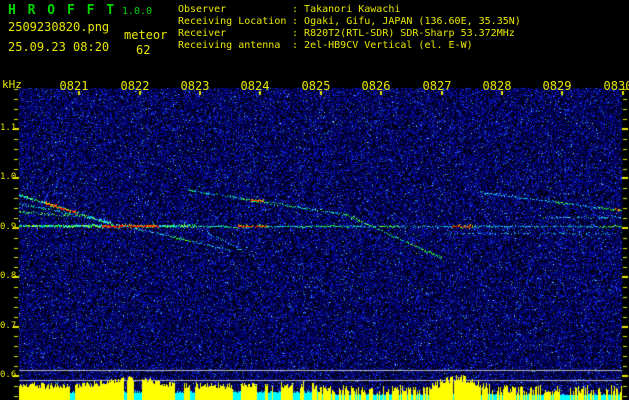 This screenshot has height=400, width=629. Describe the element at coordinates (8, 326) in the screenshot. I see `freq-tick-label: 0.7` at that location.